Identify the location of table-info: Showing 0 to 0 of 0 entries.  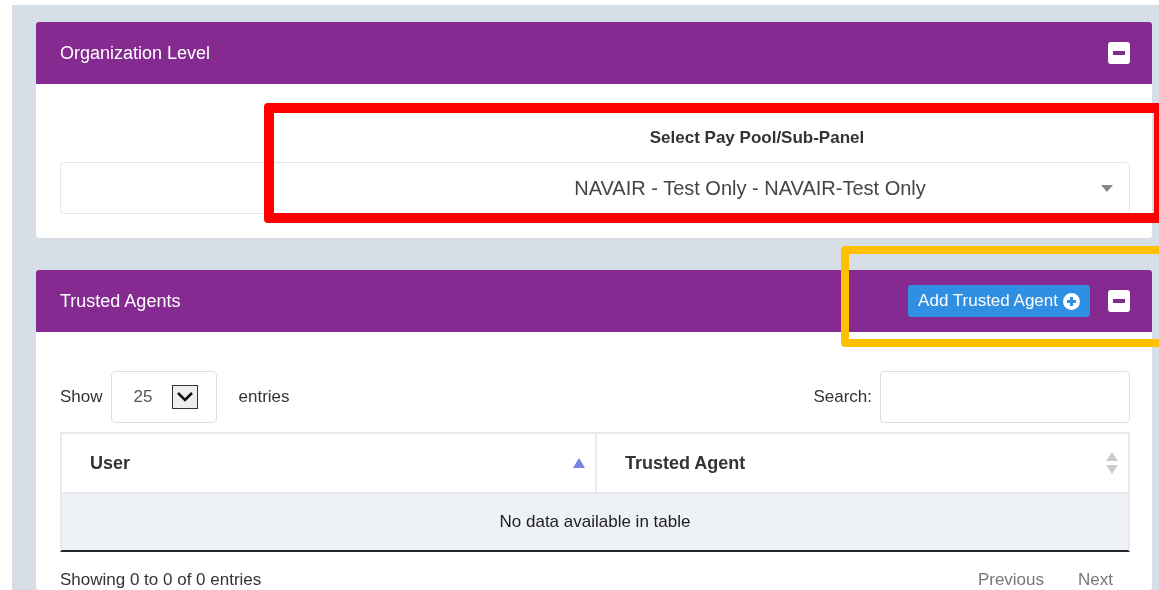
(161, 580).